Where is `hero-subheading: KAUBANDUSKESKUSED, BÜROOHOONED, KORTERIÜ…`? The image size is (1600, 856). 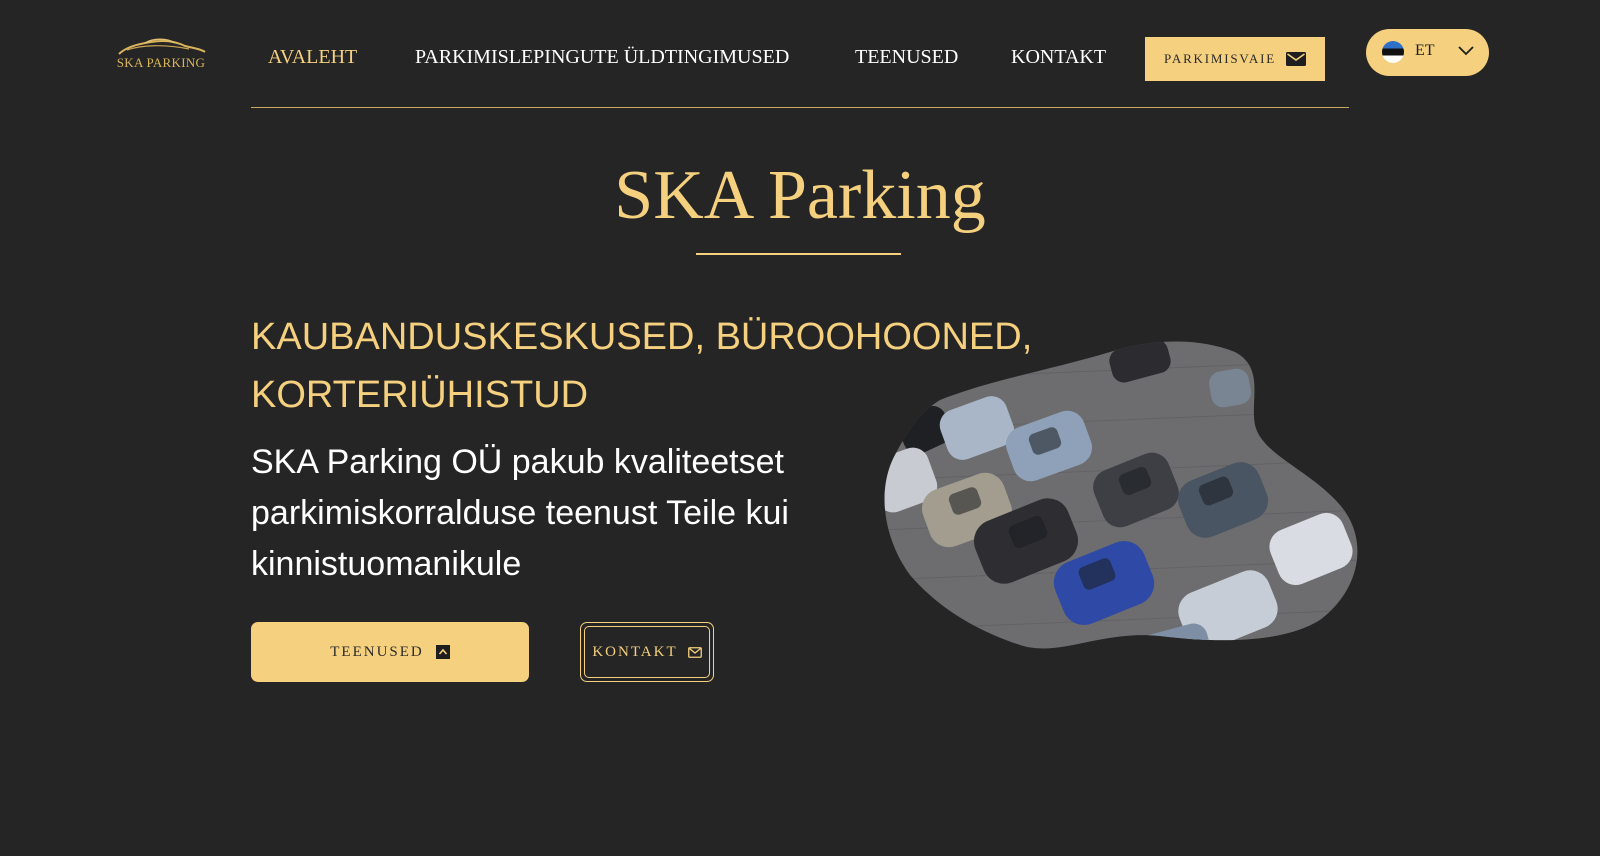 hero-subheading: KAUBANDUSKESKUSED, BÜROOHOONED, KORTERIÜ… is located at coordinates (642, 366).